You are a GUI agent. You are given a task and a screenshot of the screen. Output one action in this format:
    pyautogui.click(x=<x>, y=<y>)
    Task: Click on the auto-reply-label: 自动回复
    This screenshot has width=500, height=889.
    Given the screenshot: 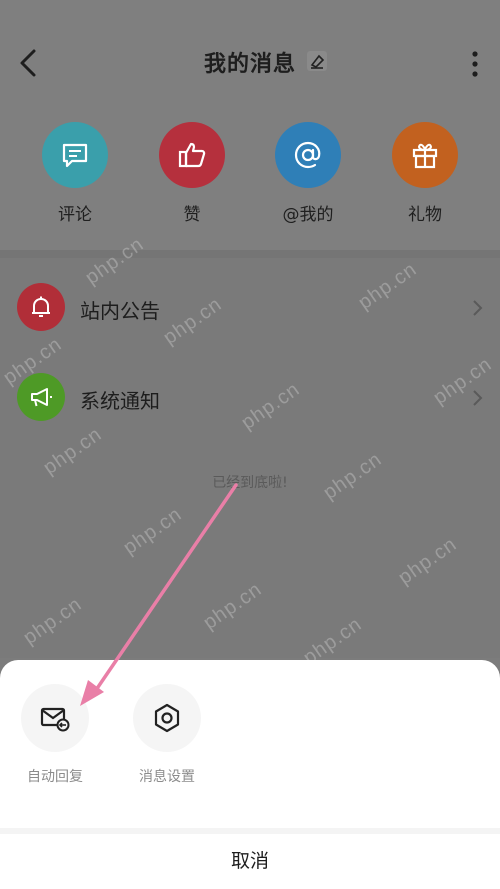 What is the action you would take?
    pyautogui.click(x=55, y=777)
    